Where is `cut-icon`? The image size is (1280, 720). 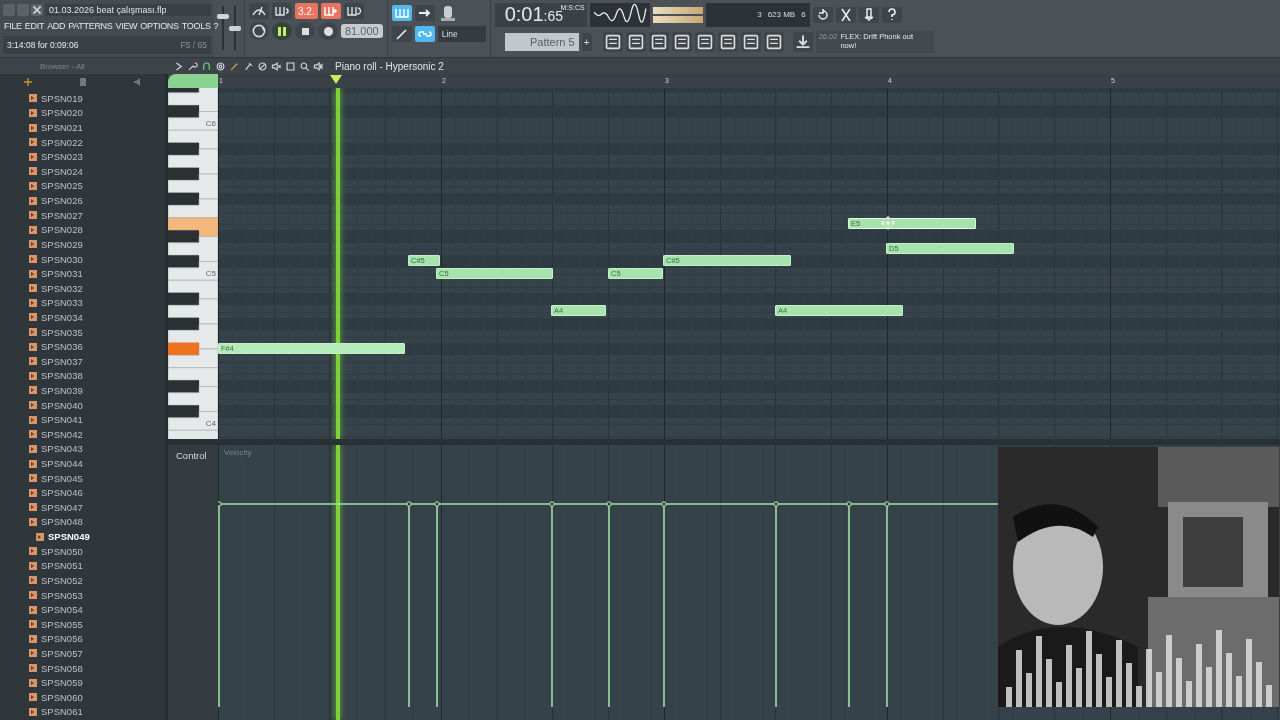 cut-icon is located at coordinates (845, 14).